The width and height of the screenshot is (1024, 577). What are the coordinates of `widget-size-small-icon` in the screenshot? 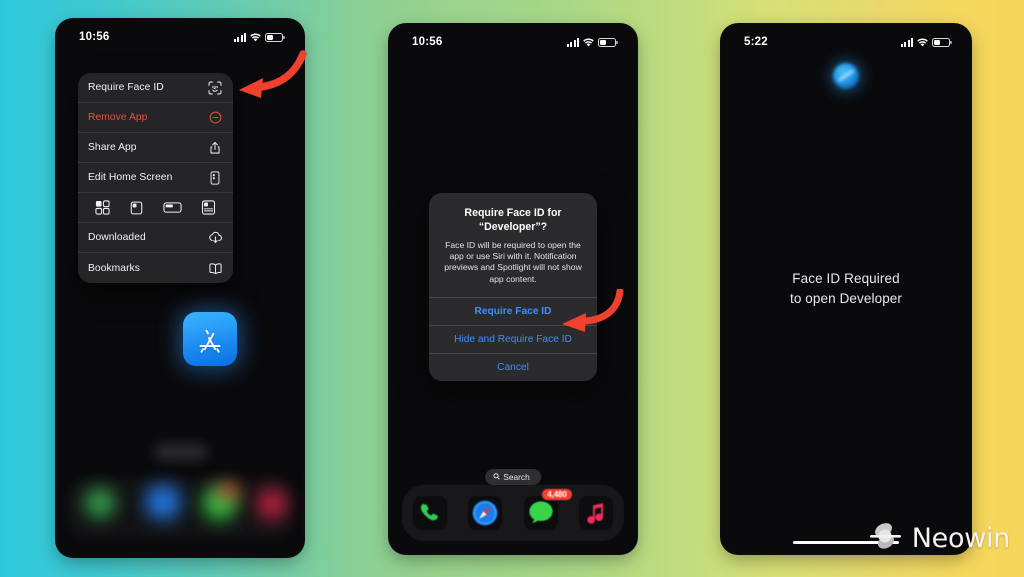 It's located at (102, 207).